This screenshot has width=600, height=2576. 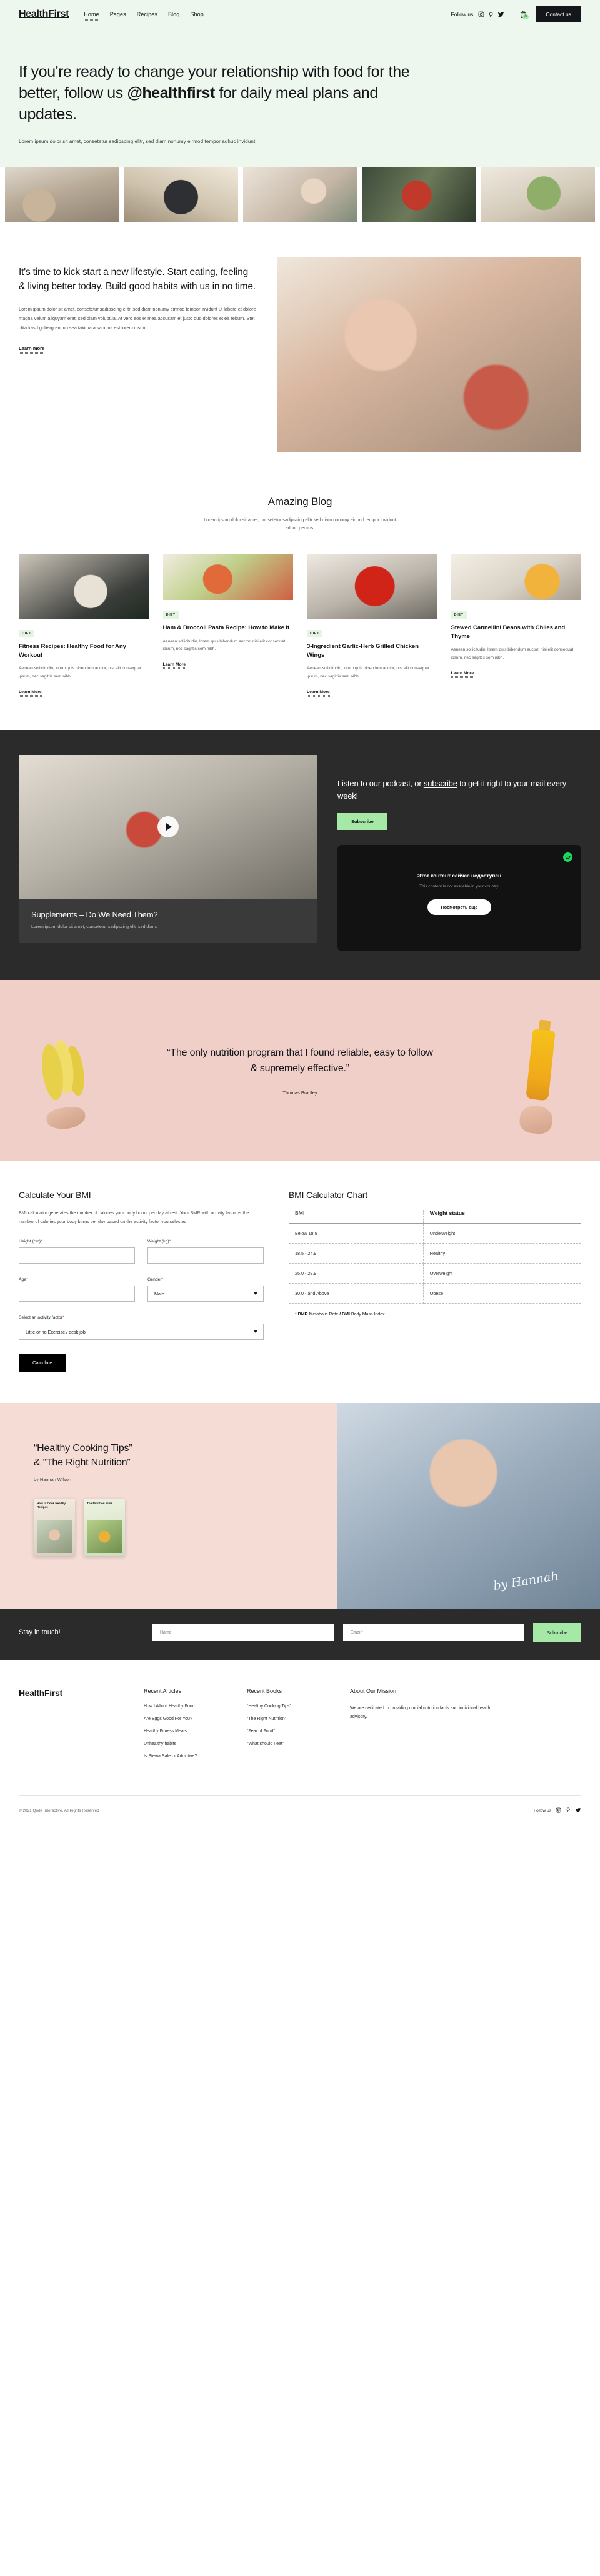 I want to click on books-author: by Hannah Wilson, so click(x=52, y=1479).